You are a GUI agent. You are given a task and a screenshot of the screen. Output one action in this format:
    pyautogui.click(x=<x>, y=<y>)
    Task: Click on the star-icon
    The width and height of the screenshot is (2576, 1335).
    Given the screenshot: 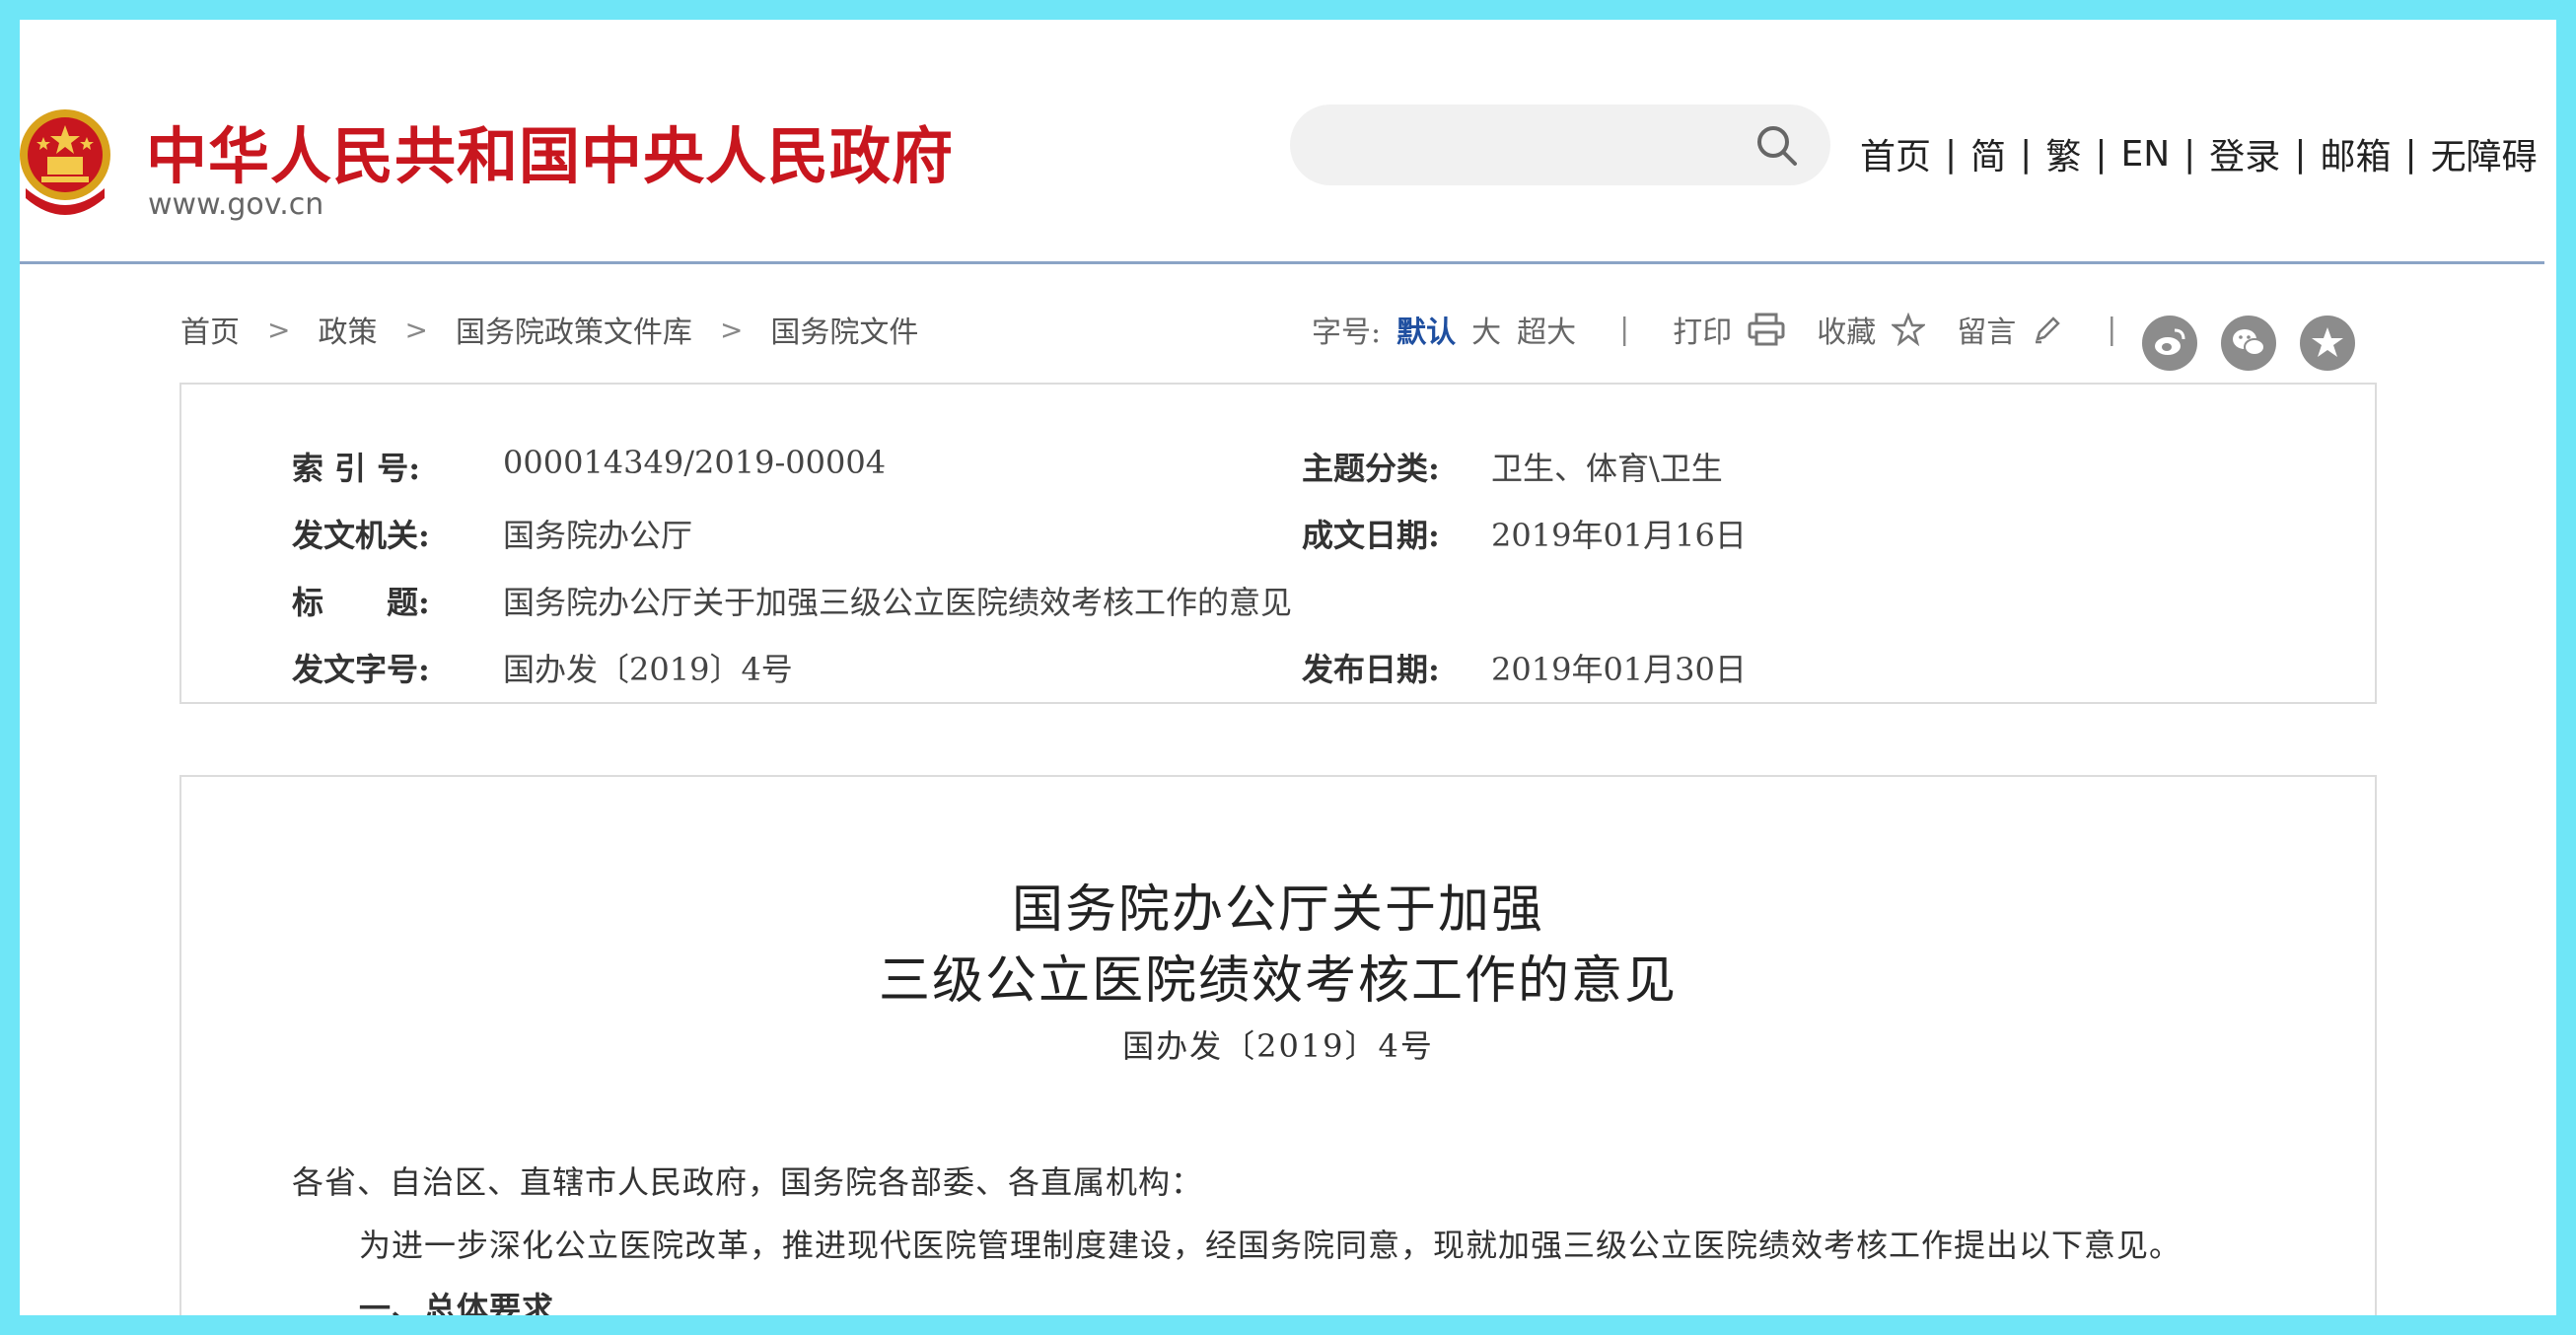 What is the action you would take?
    pyautogui.click(x=1909, y=330)
    